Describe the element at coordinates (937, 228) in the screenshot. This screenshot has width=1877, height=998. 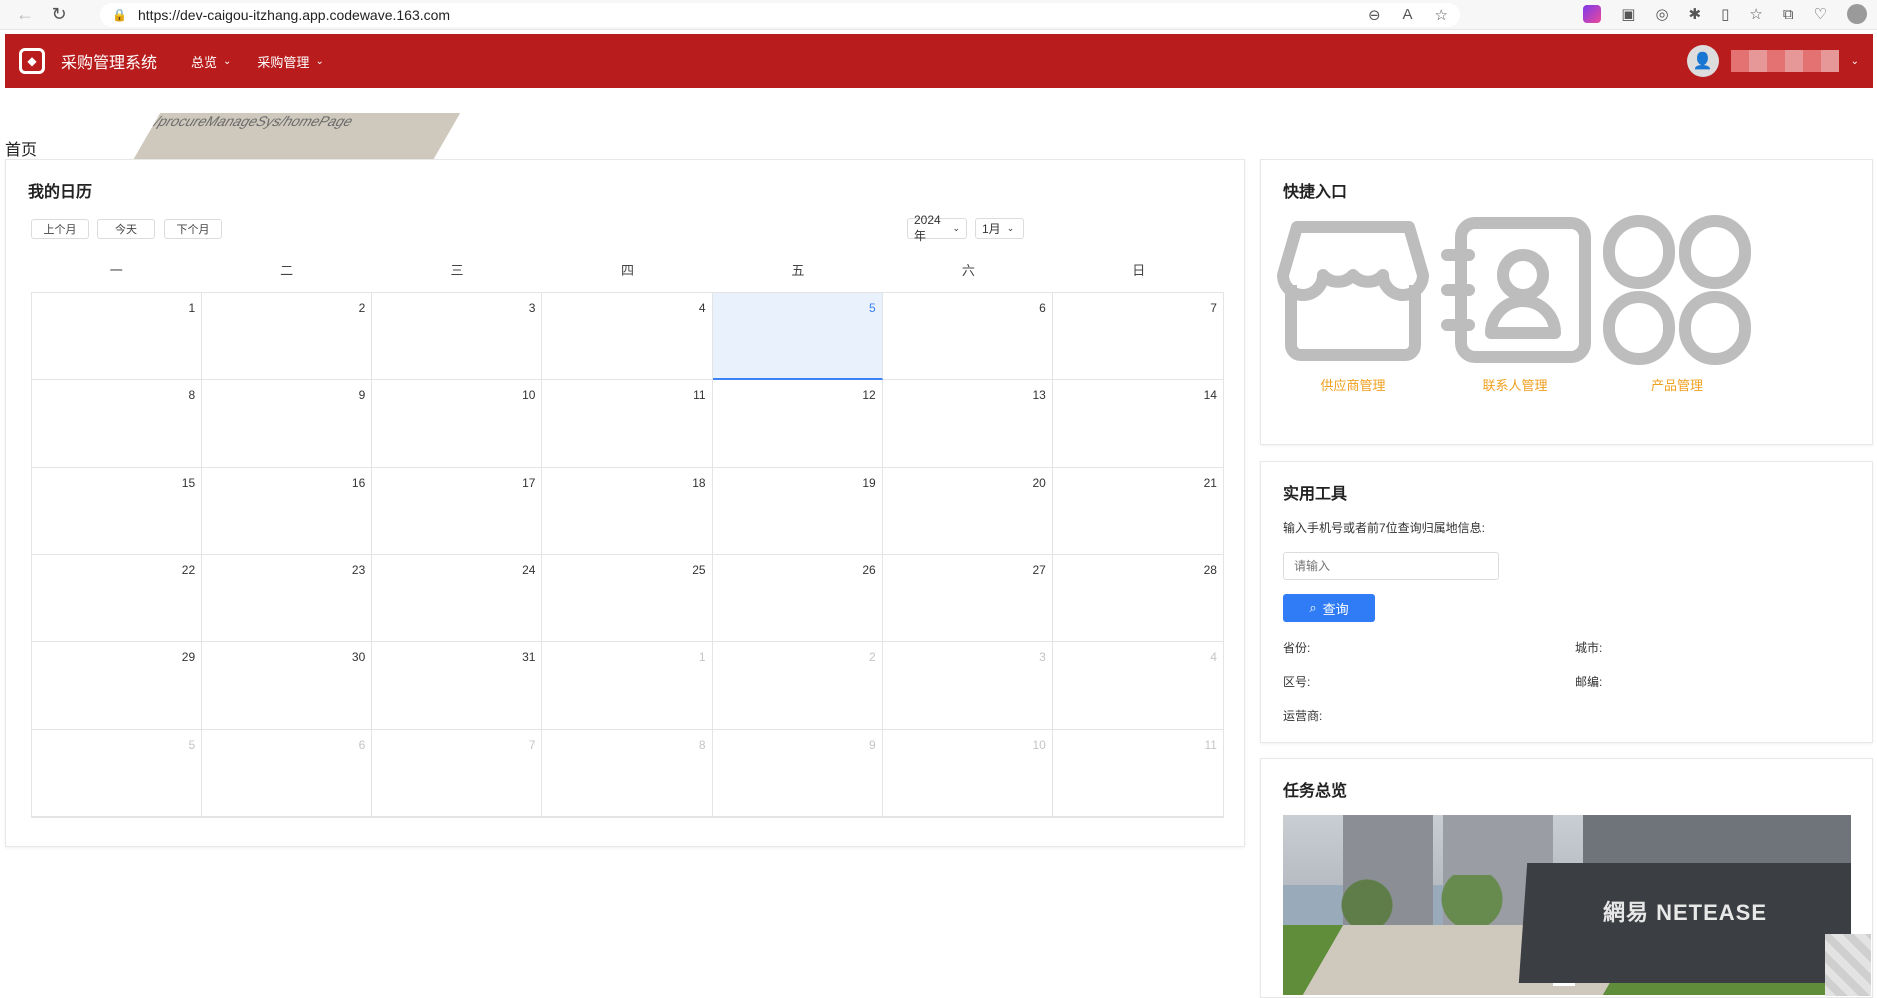
I see `year-select: 2024 年⌄` at that location.